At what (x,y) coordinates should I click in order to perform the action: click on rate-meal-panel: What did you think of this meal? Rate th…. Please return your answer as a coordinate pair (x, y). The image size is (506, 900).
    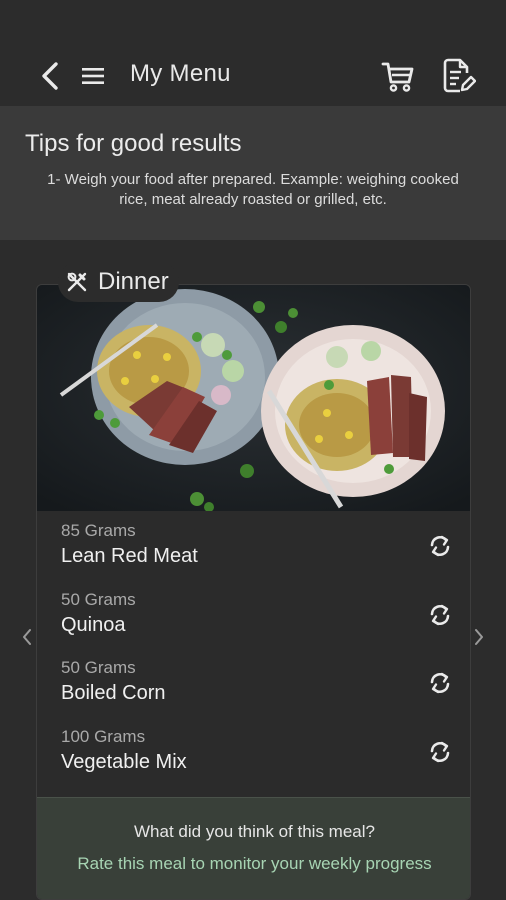
    Looking at the image, I should click on (253, 848).